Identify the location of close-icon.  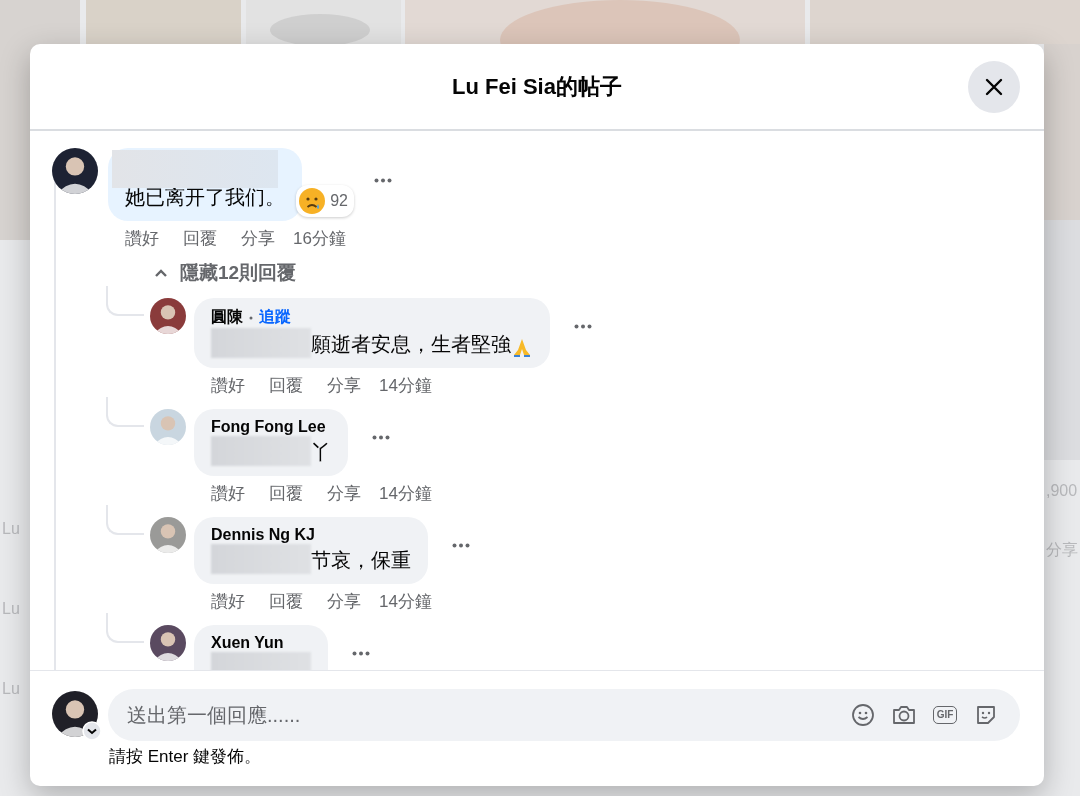
(994, 87).